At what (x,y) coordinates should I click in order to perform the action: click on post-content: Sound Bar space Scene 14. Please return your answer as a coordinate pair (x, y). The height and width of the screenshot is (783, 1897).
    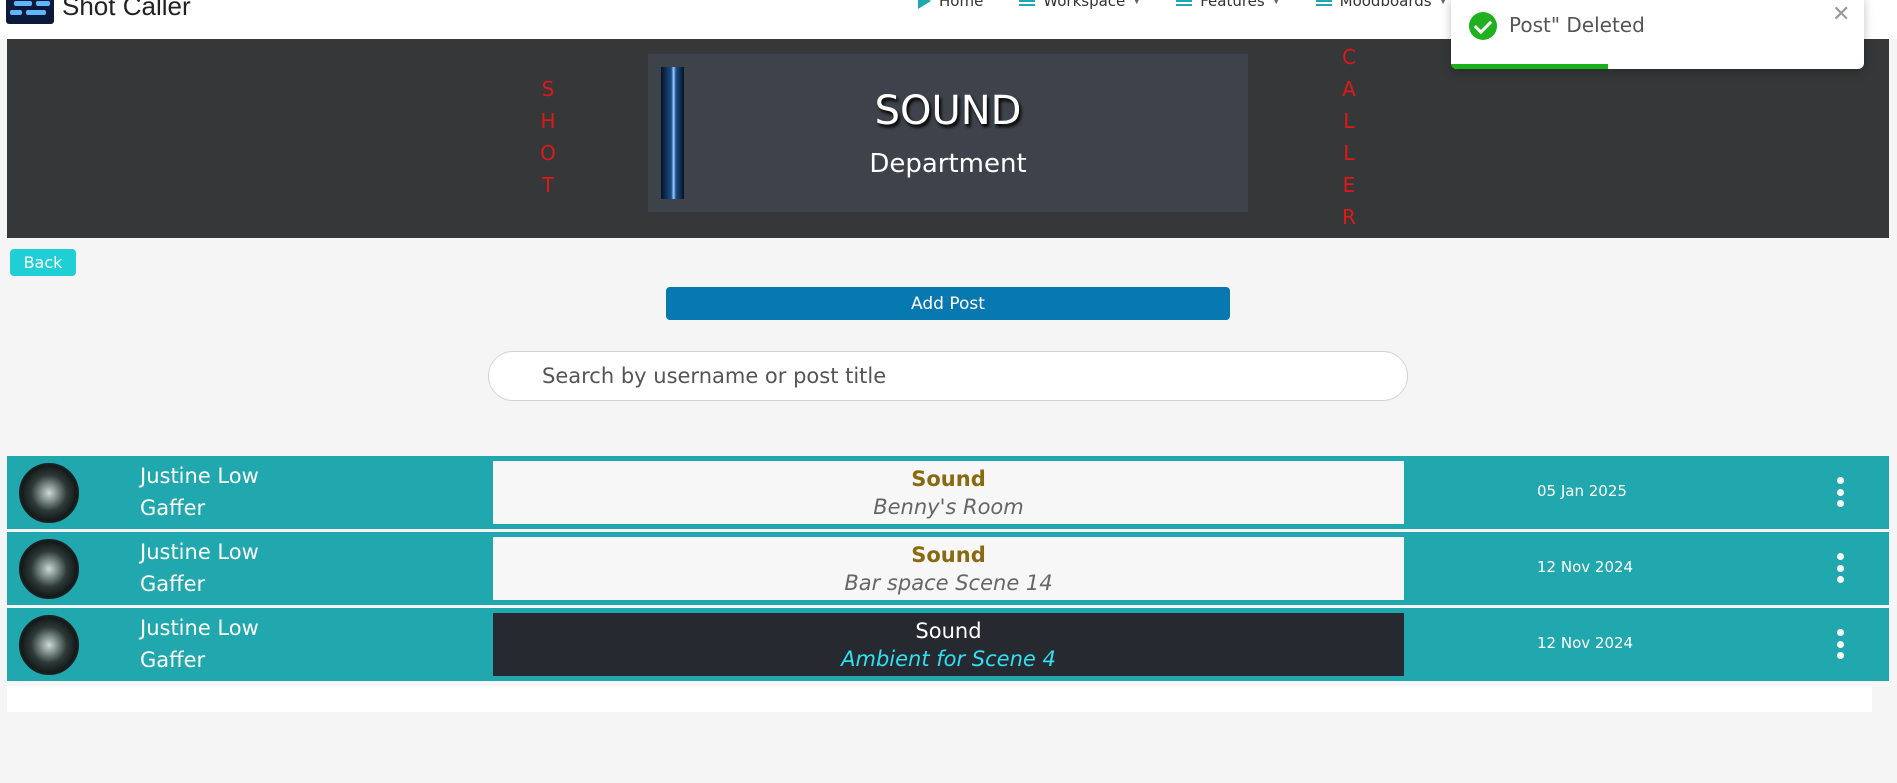
    Looking at the image, I should click on (948, 568).